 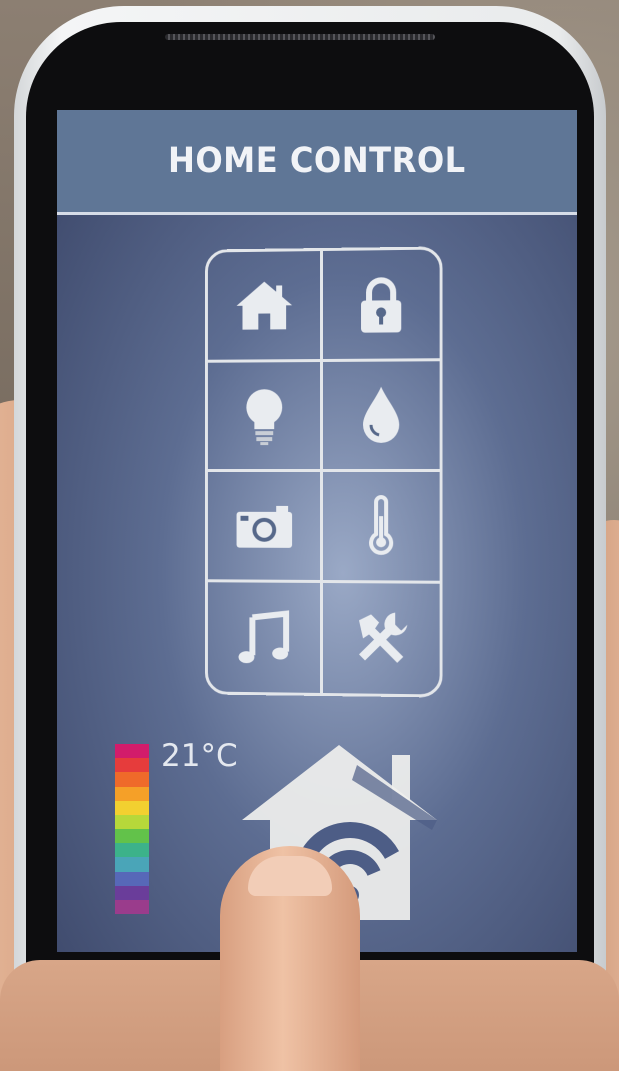 I want to click on control-water, so click(x=381, y=416).